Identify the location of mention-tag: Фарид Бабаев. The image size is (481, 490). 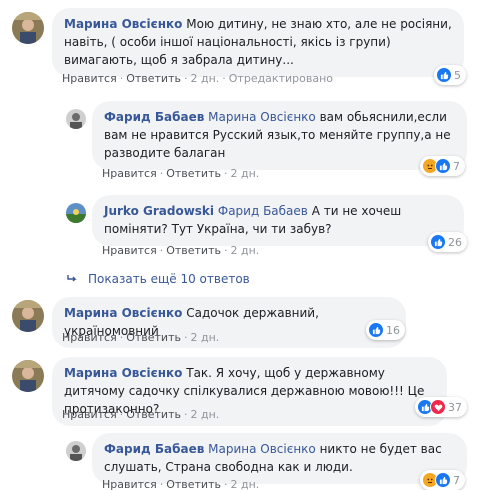
(263, 211).